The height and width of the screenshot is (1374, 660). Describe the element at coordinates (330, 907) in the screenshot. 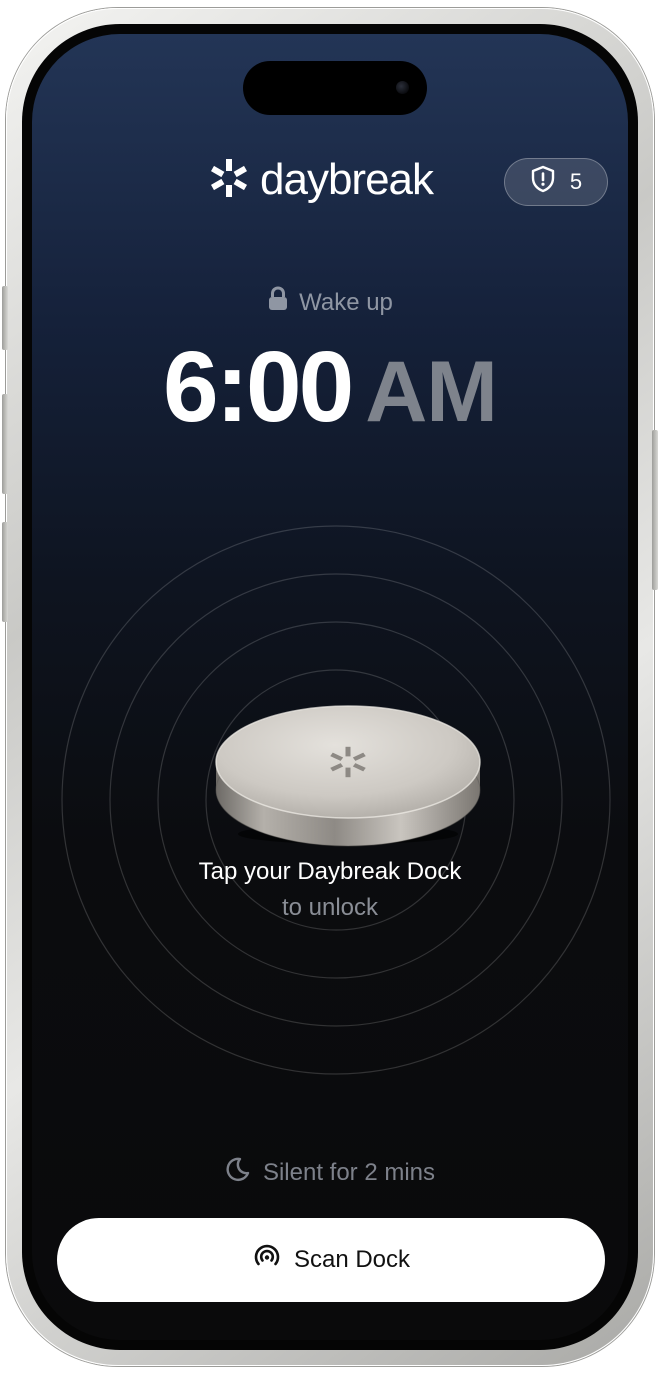

I see `dock-instruction-secondary: to unlock` at that location.